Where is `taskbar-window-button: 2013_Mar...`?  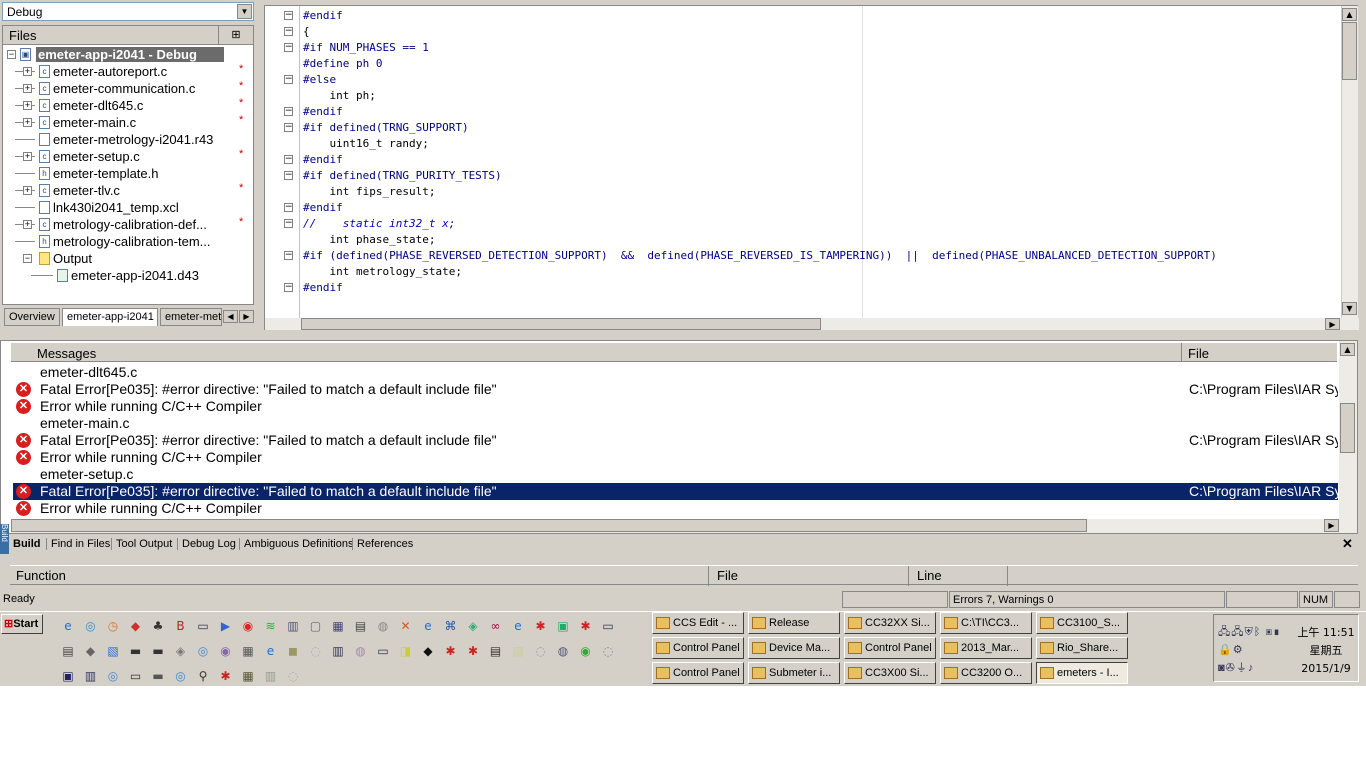
taskbar-window-button: 2013_Mar... is located at coordinates (986, 648).